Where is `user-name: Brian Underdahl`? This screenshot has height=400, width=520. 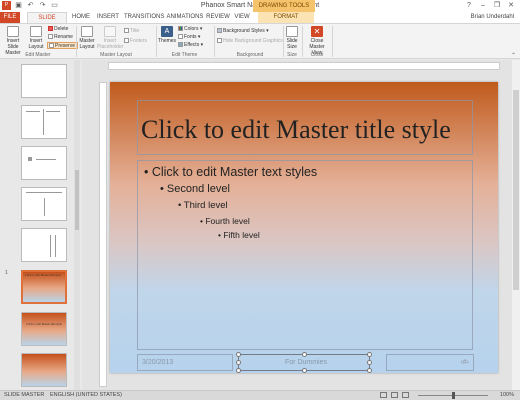 user-name: Brian Underdahl is located at coordinates (492, 17).